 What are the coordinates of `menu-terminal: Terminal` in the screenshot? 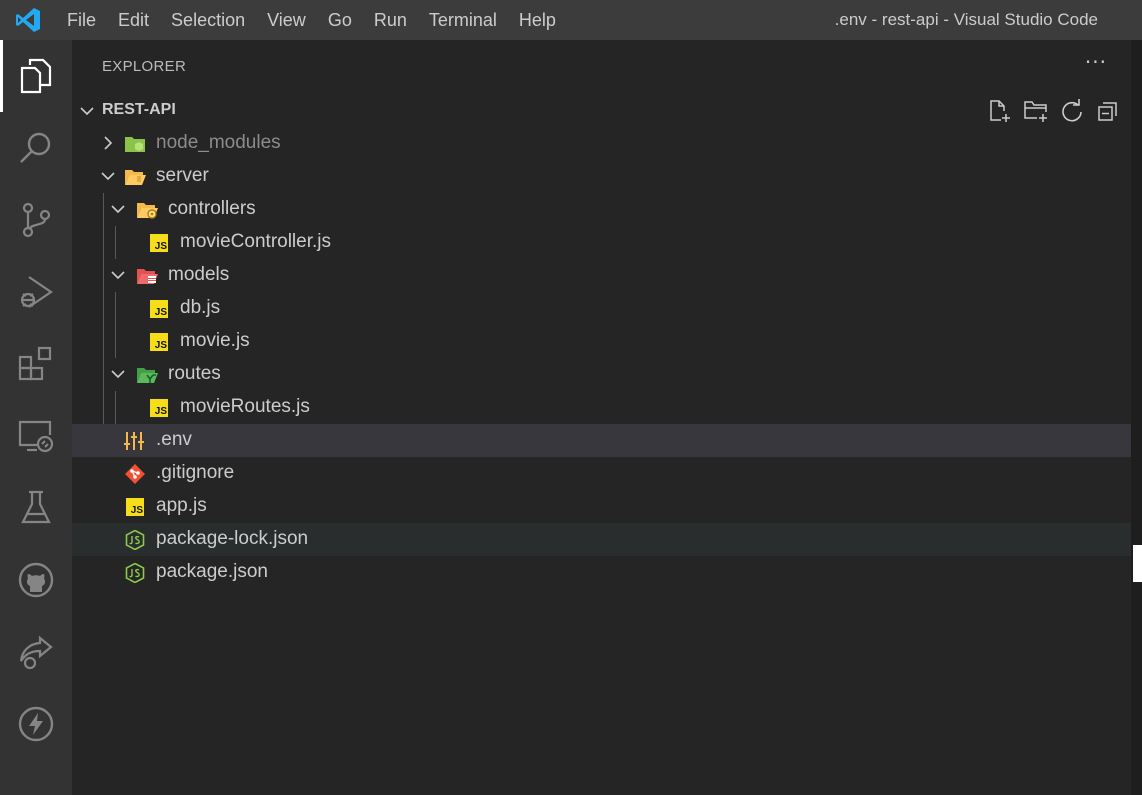 It's located at (463, 20).